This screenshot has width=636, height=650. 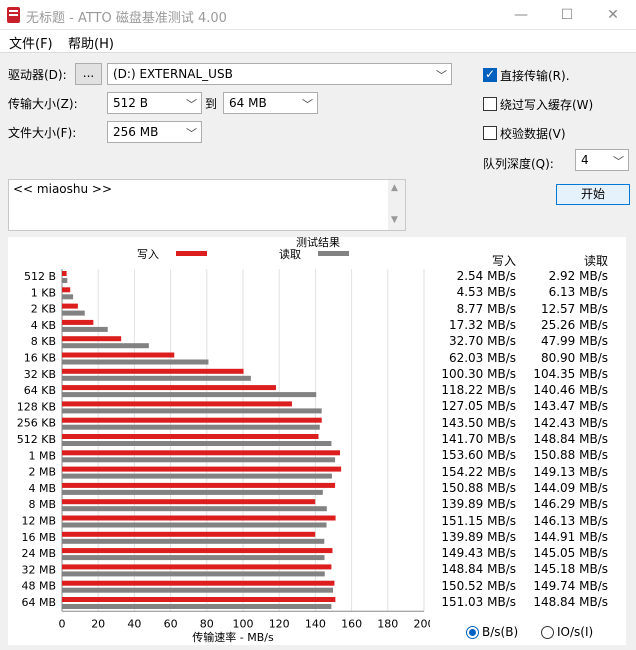 What do you see at coordinates (570, 585) in the screenshot?
I see `read-speed-value: 149.74 MB/s` at bounding box center [570, 585].